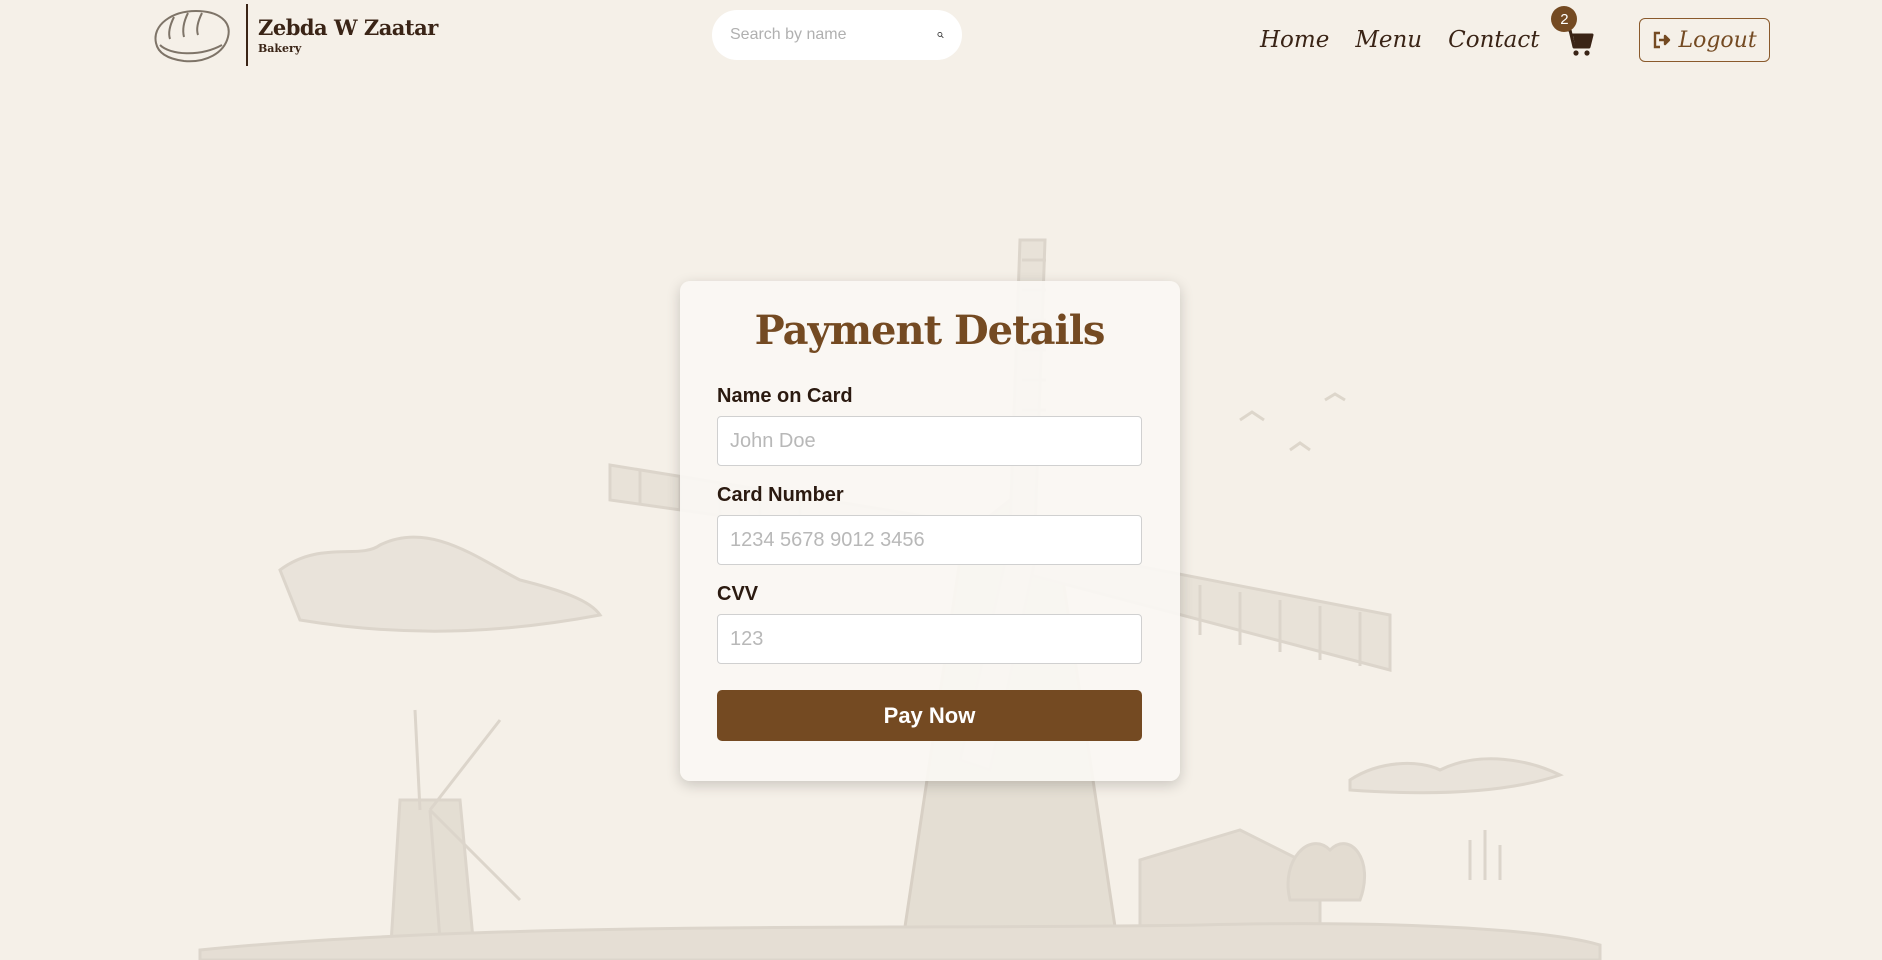 The height and width of the screenshot is (960, 1882). I want to click on bread-logo-icon, so click(192, 36).